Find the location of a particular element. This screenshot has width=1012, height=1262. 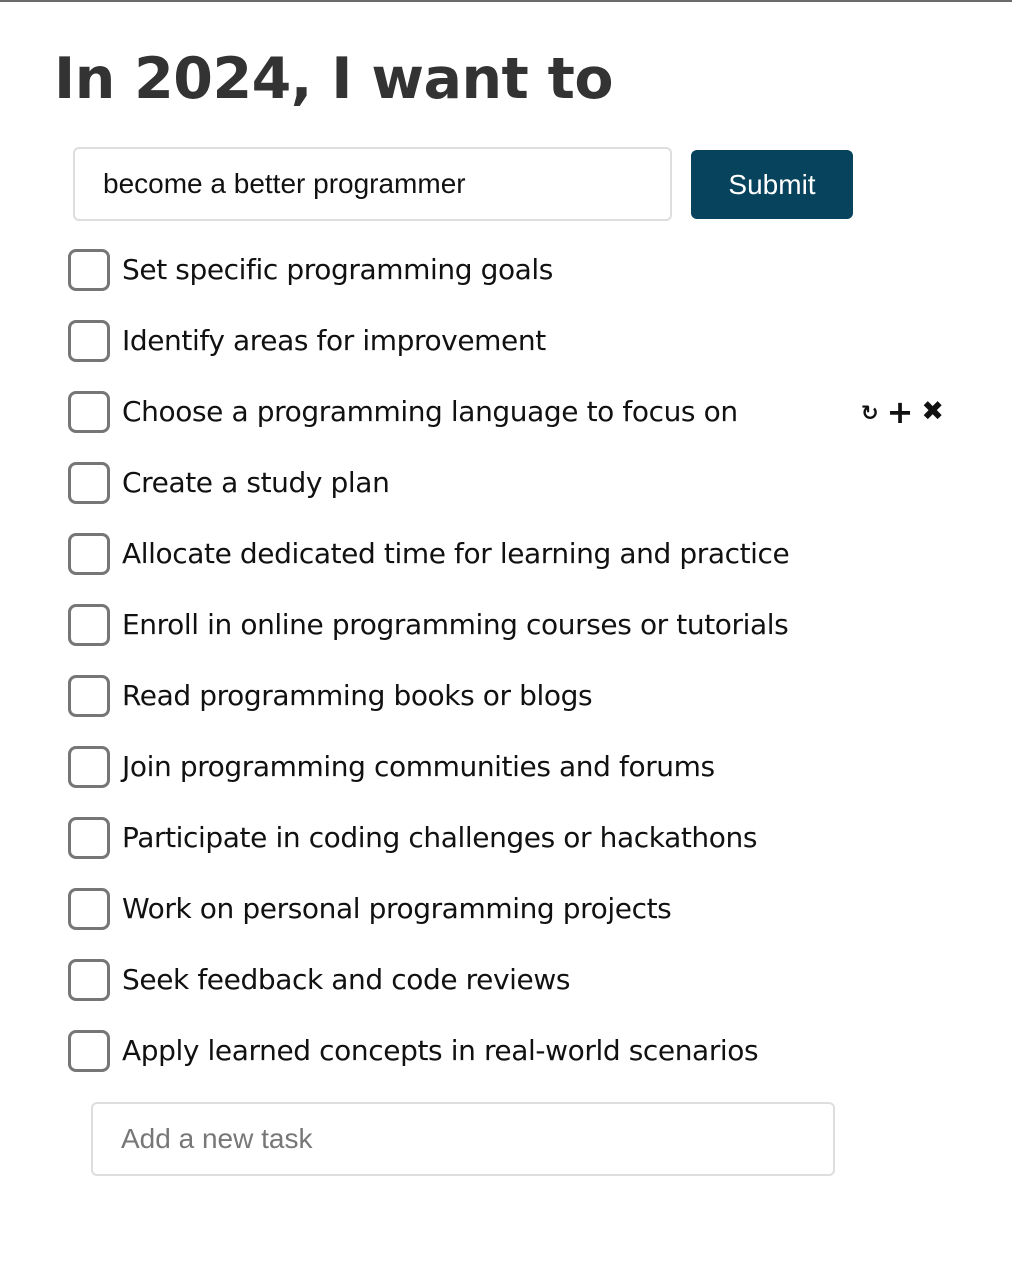

close-icon: ✖ is located at coordinates (932, 411).